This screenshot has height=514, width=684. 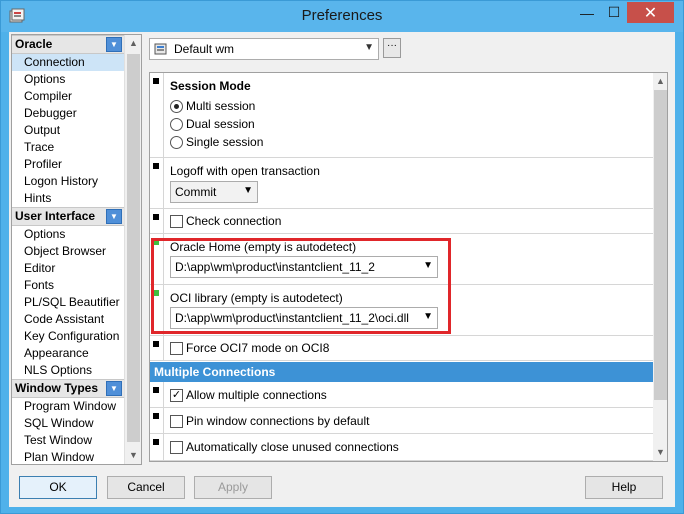 What do you see at coordinates (204, 49) in the screenshot?
I see `profile-value: Default wm` at bounding box center [204, 49].